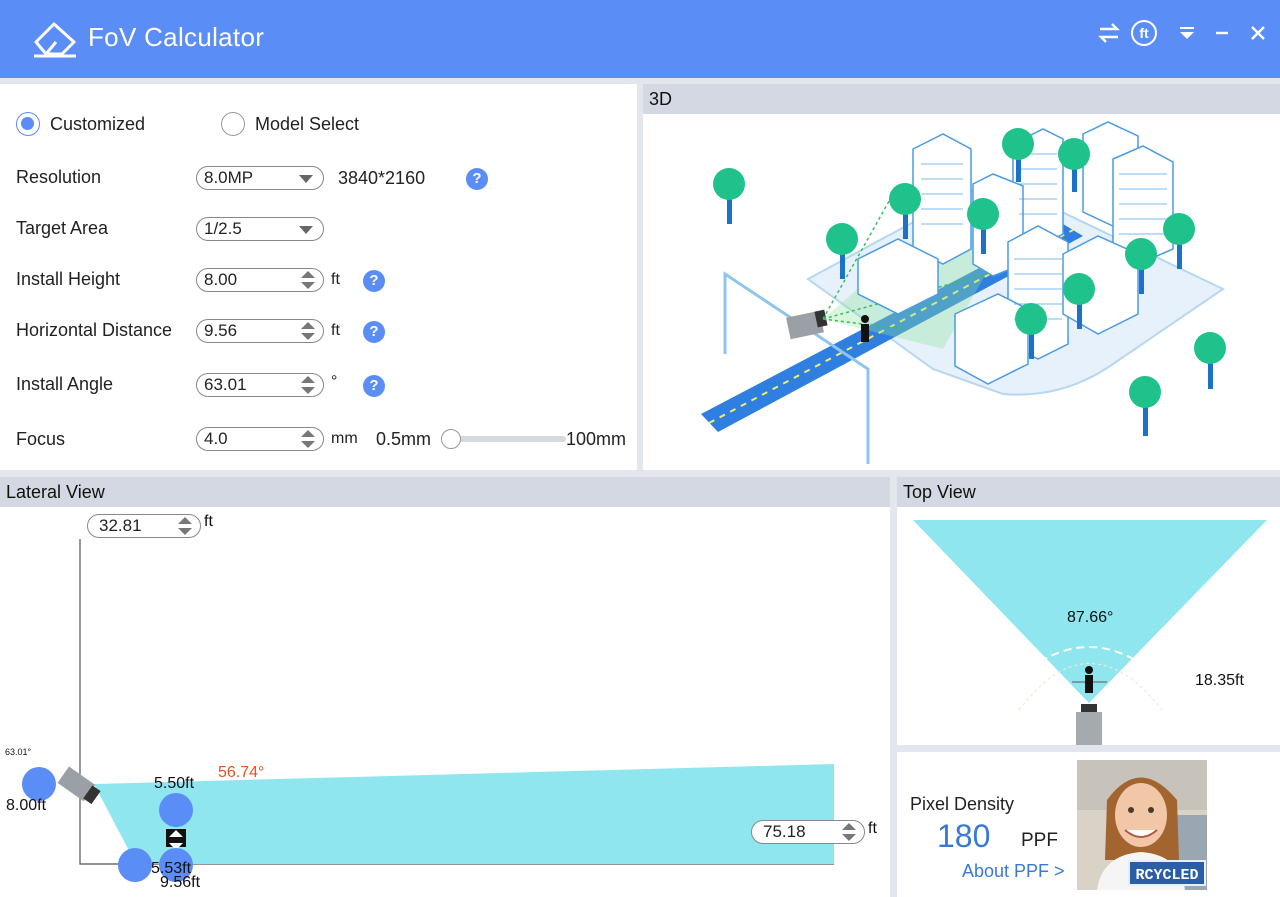 This screenshot has width=1280, height=897. Describe the element at coordinates (451, 439) in the screenshot. I see `focus-slider-handle` at that location.